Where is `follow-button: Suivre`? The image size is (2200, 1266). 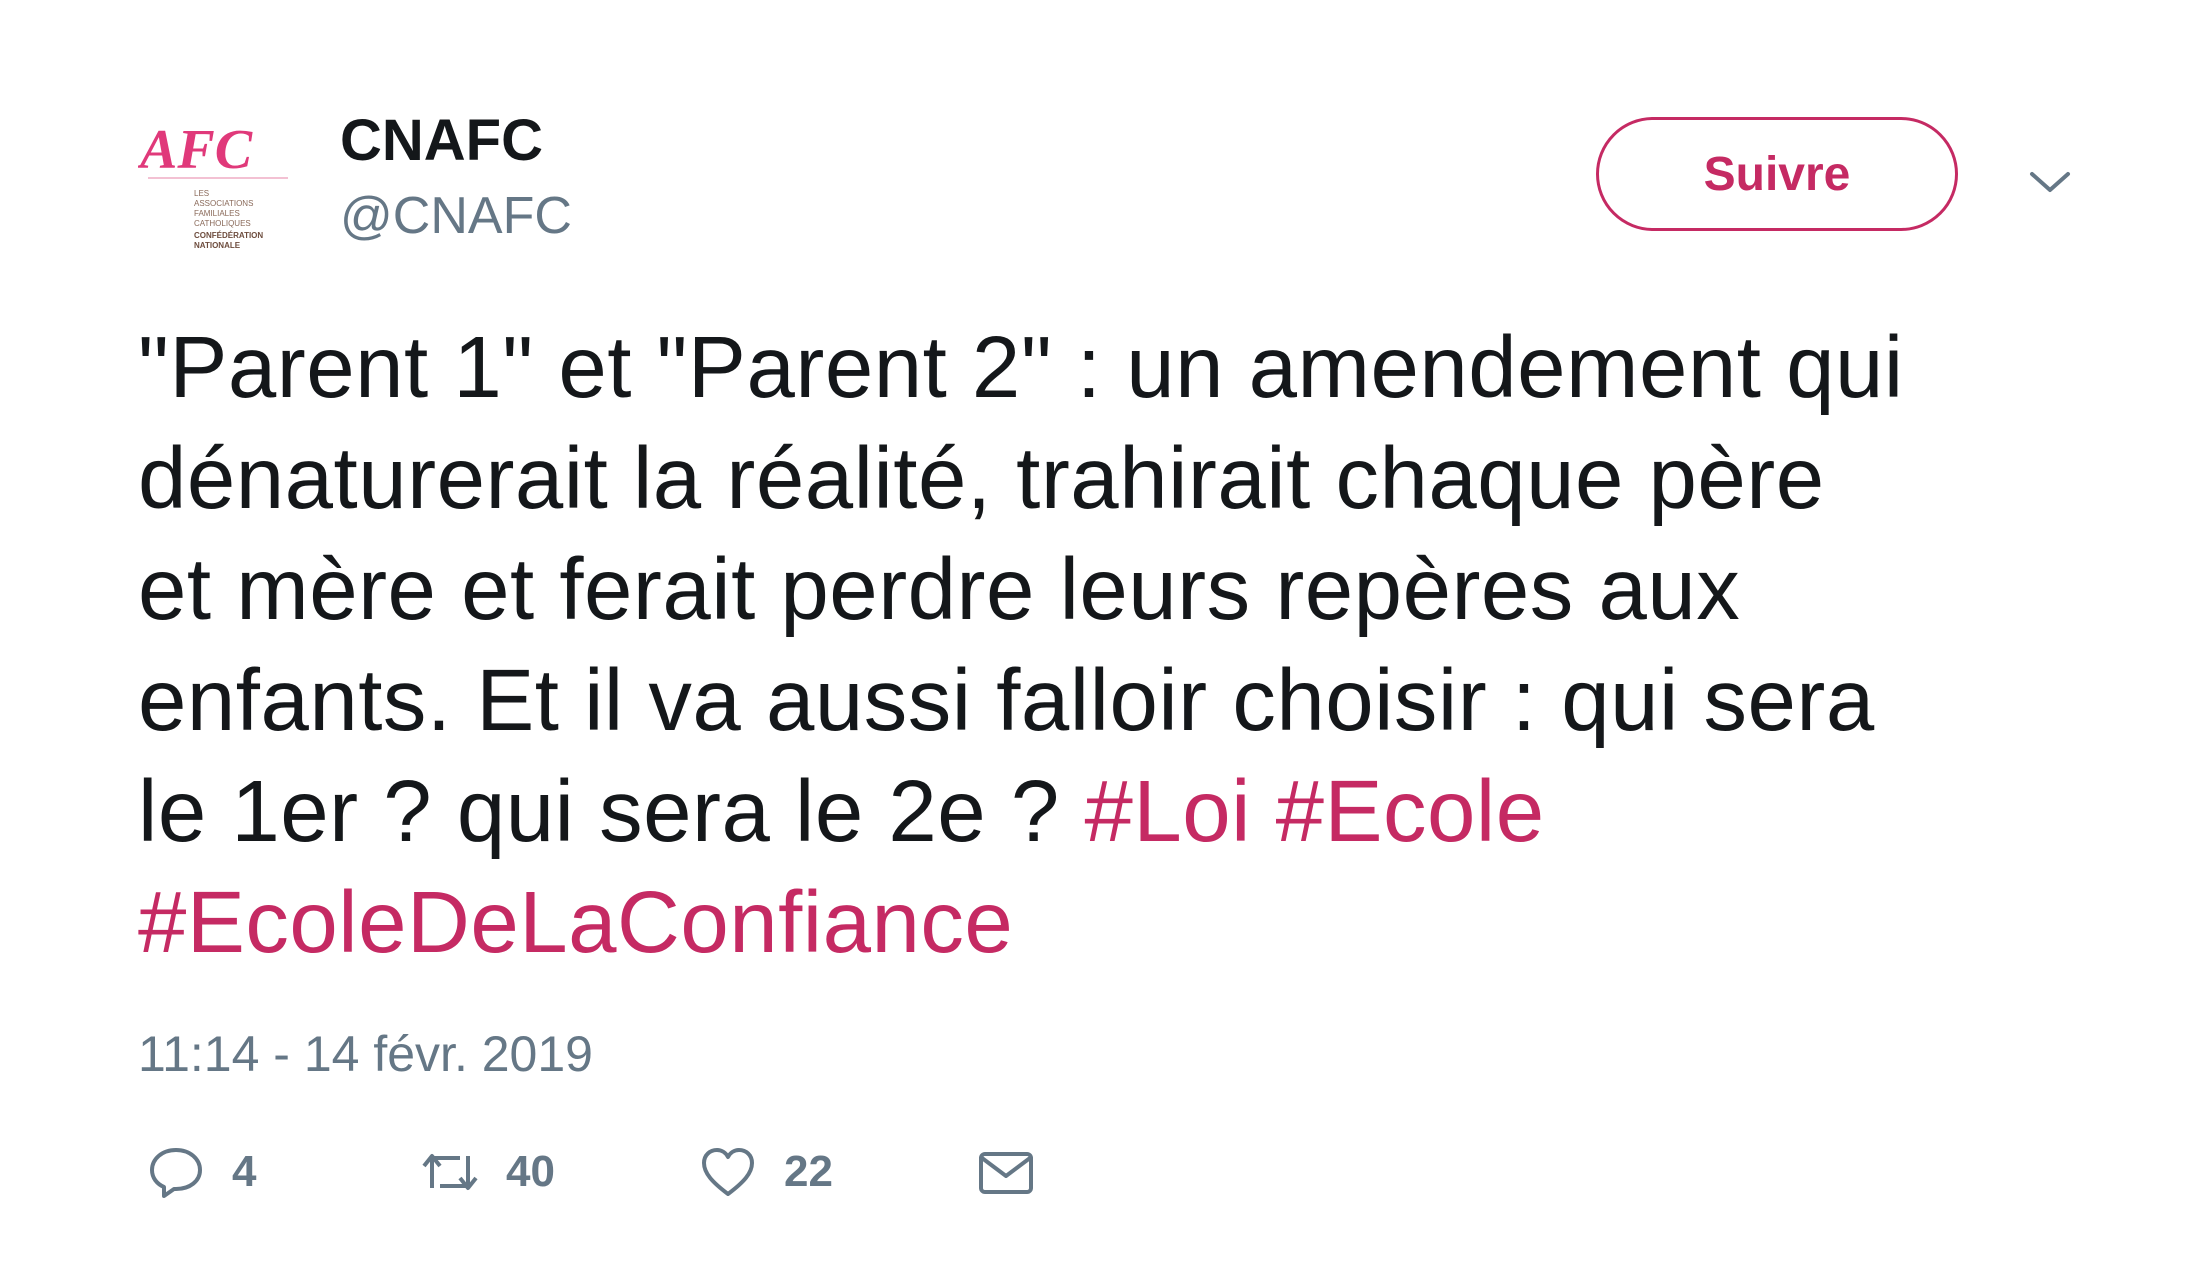
follow-button: Suivre is located at coordinates (1777, 174).